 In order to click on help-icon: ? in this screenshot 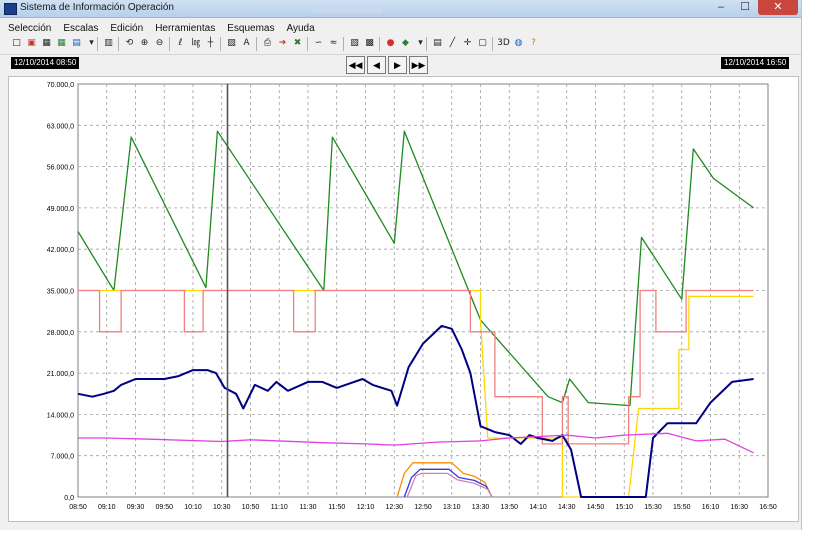, I will do `click(533, 43)`.